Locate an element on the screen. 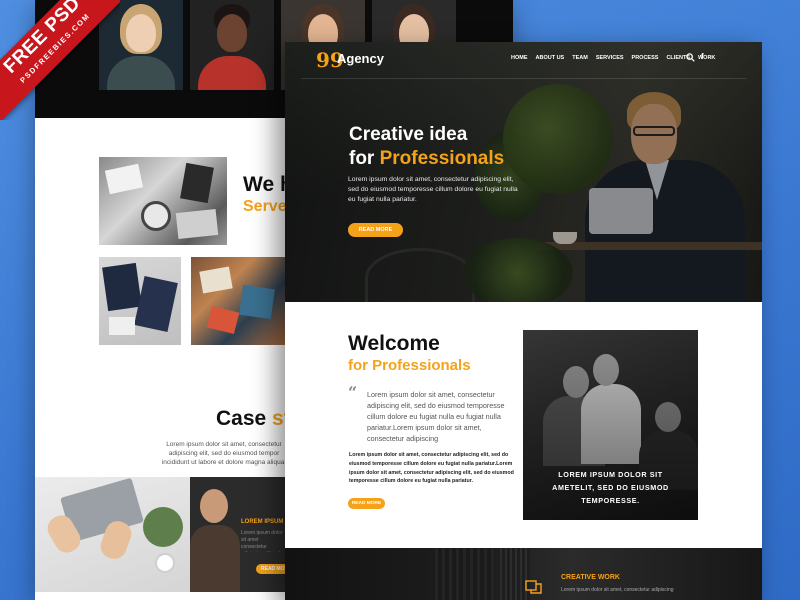 This screenshot has height=600, width=800. hero-title-line-1: Creative idea is located at coordinates (408, 134).